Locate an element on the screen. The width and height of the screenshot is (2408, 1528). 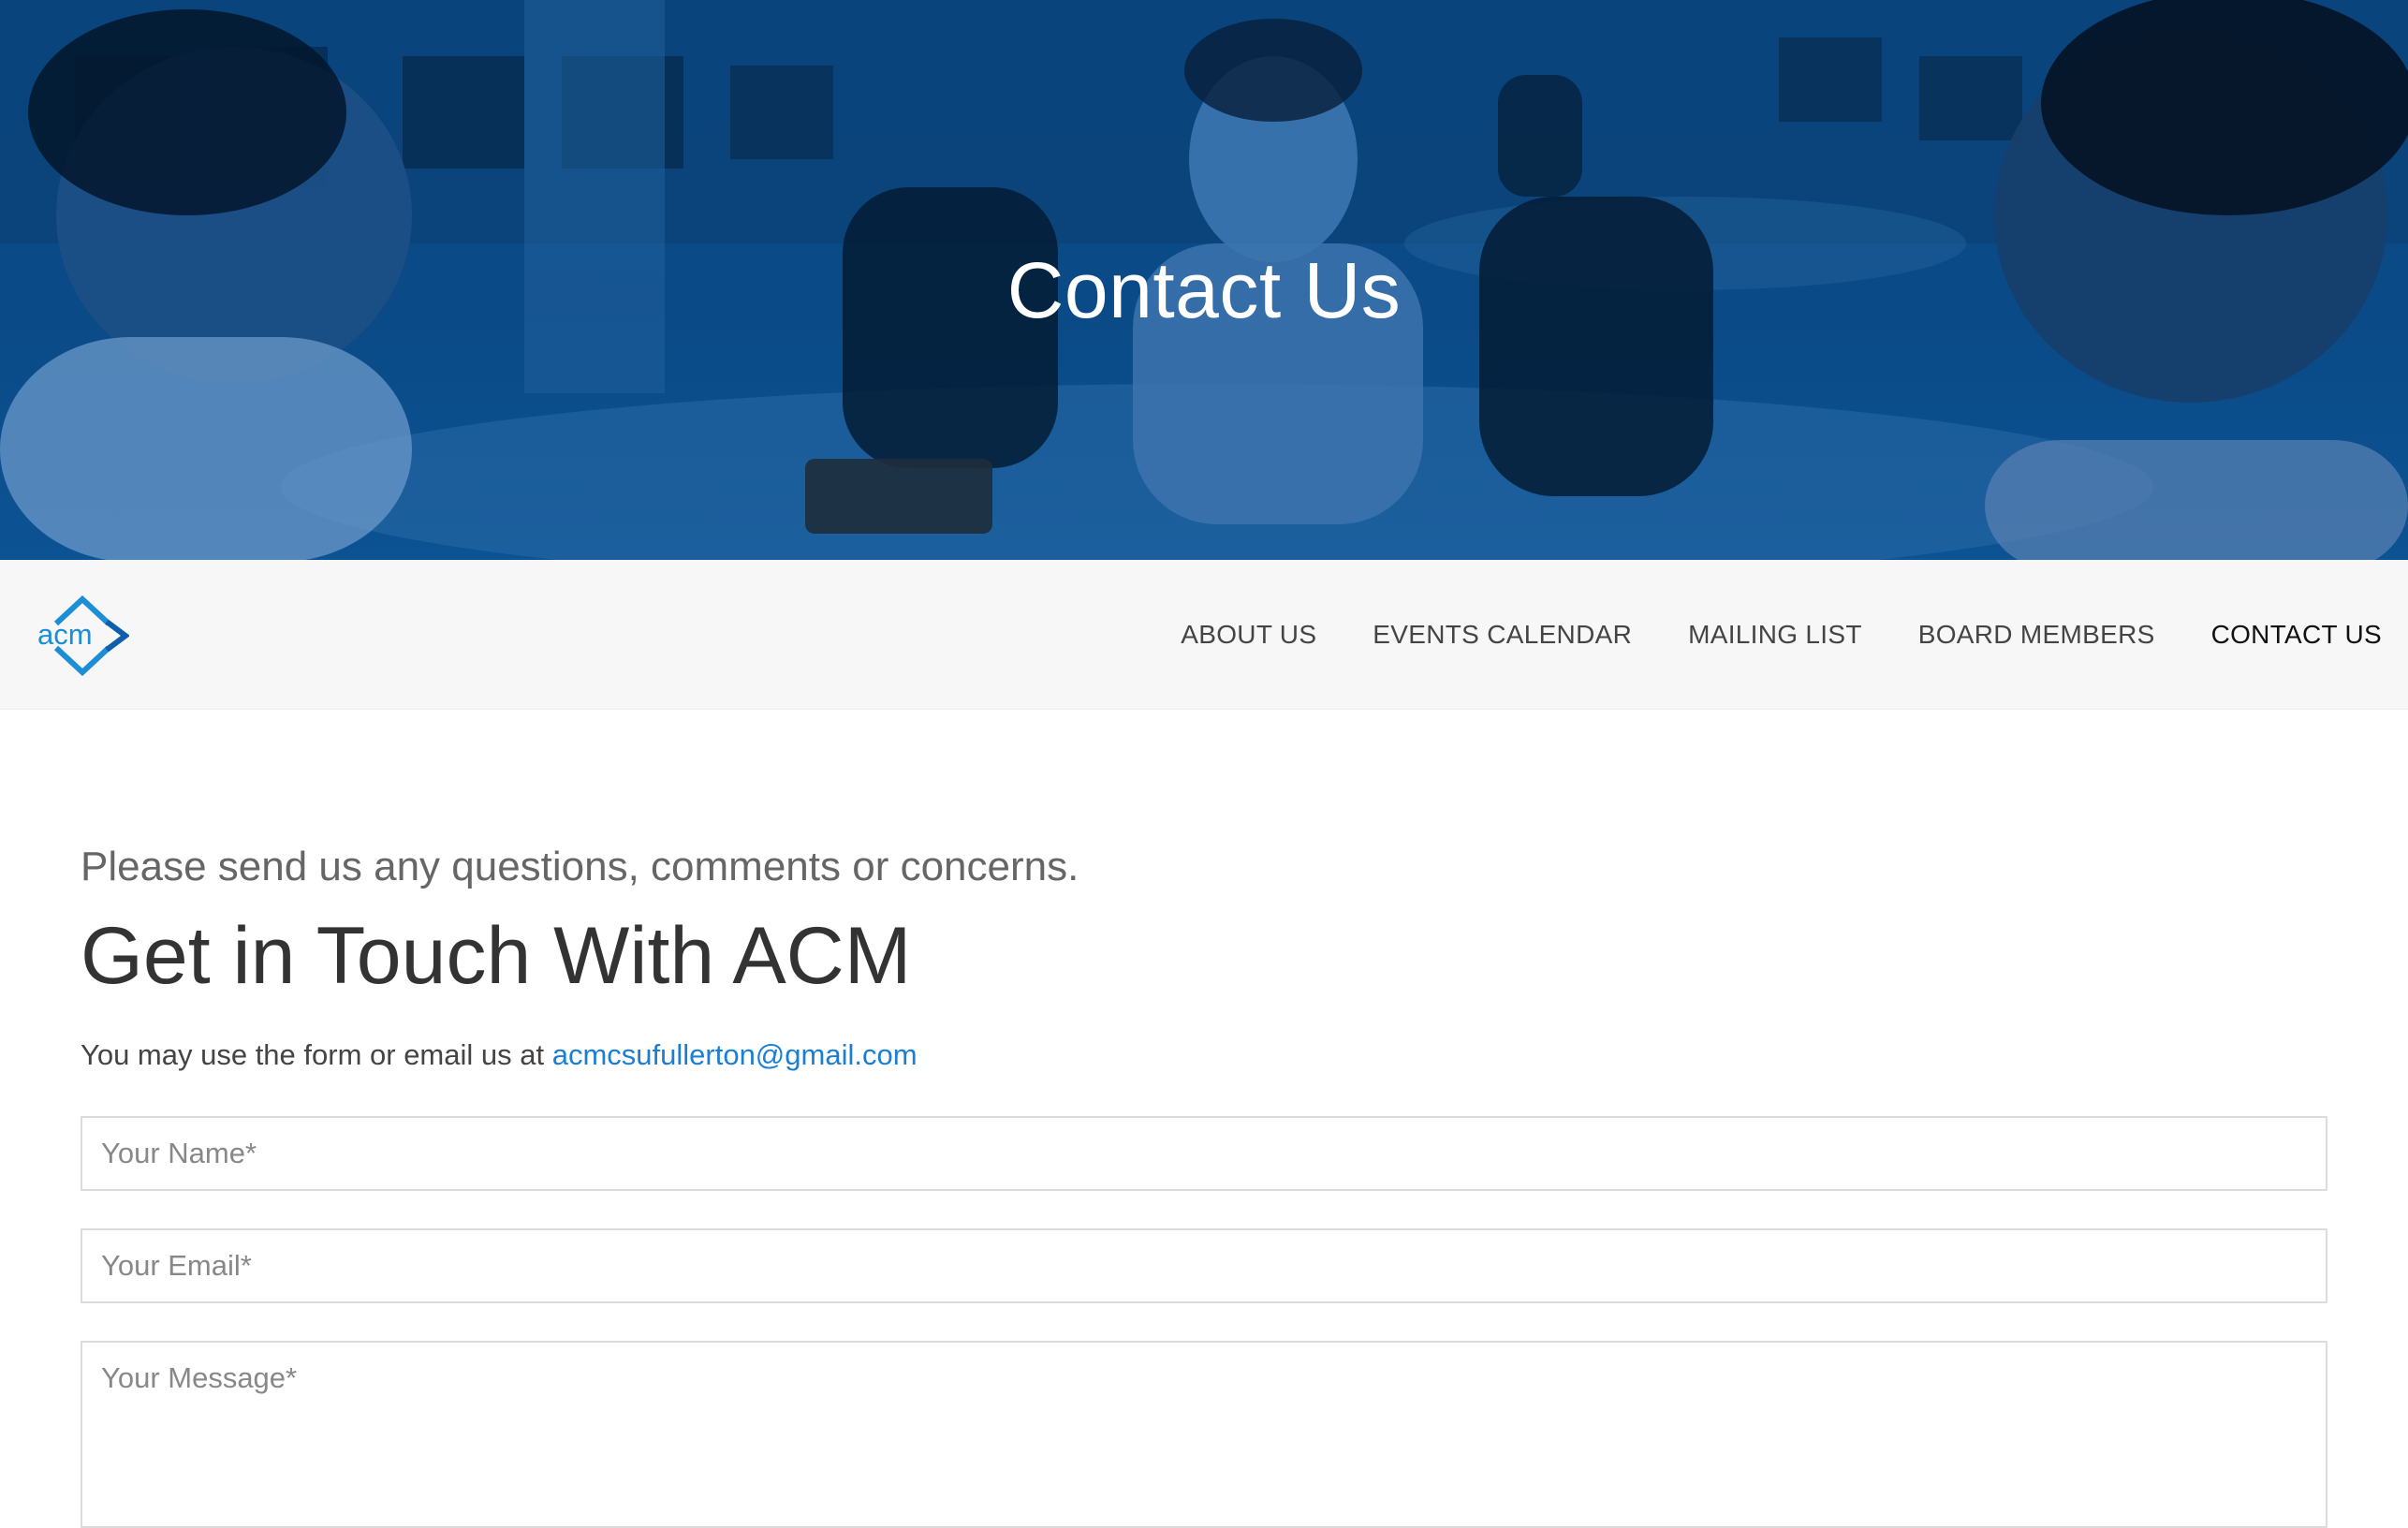
acm-logo-icon: acm is located at coordinates (83, 635).